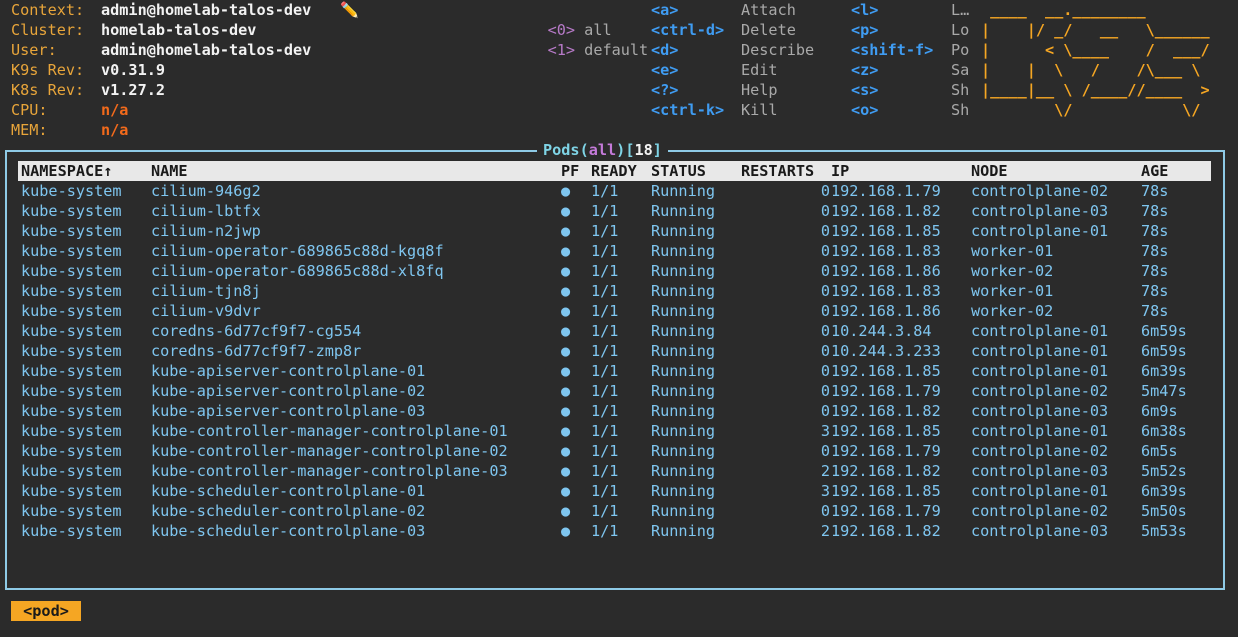 Image resolution: width=1238 pixels, height=637 pixels. What do you see at coordinates (678, 171) in the screenshot?
I see `header-status: STATUS` at bounding box center [678, 171].